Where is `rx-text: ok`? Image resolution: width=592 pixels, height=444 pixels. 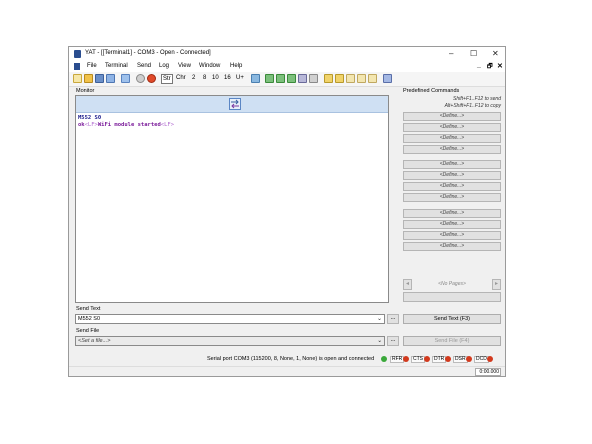
rx-text: ok is located at coordinates (81, 125).